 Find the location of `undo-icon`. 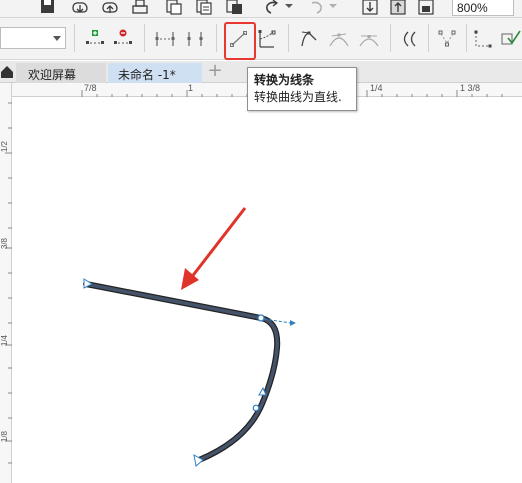

undo-icon is located at coordinates (272, 8).